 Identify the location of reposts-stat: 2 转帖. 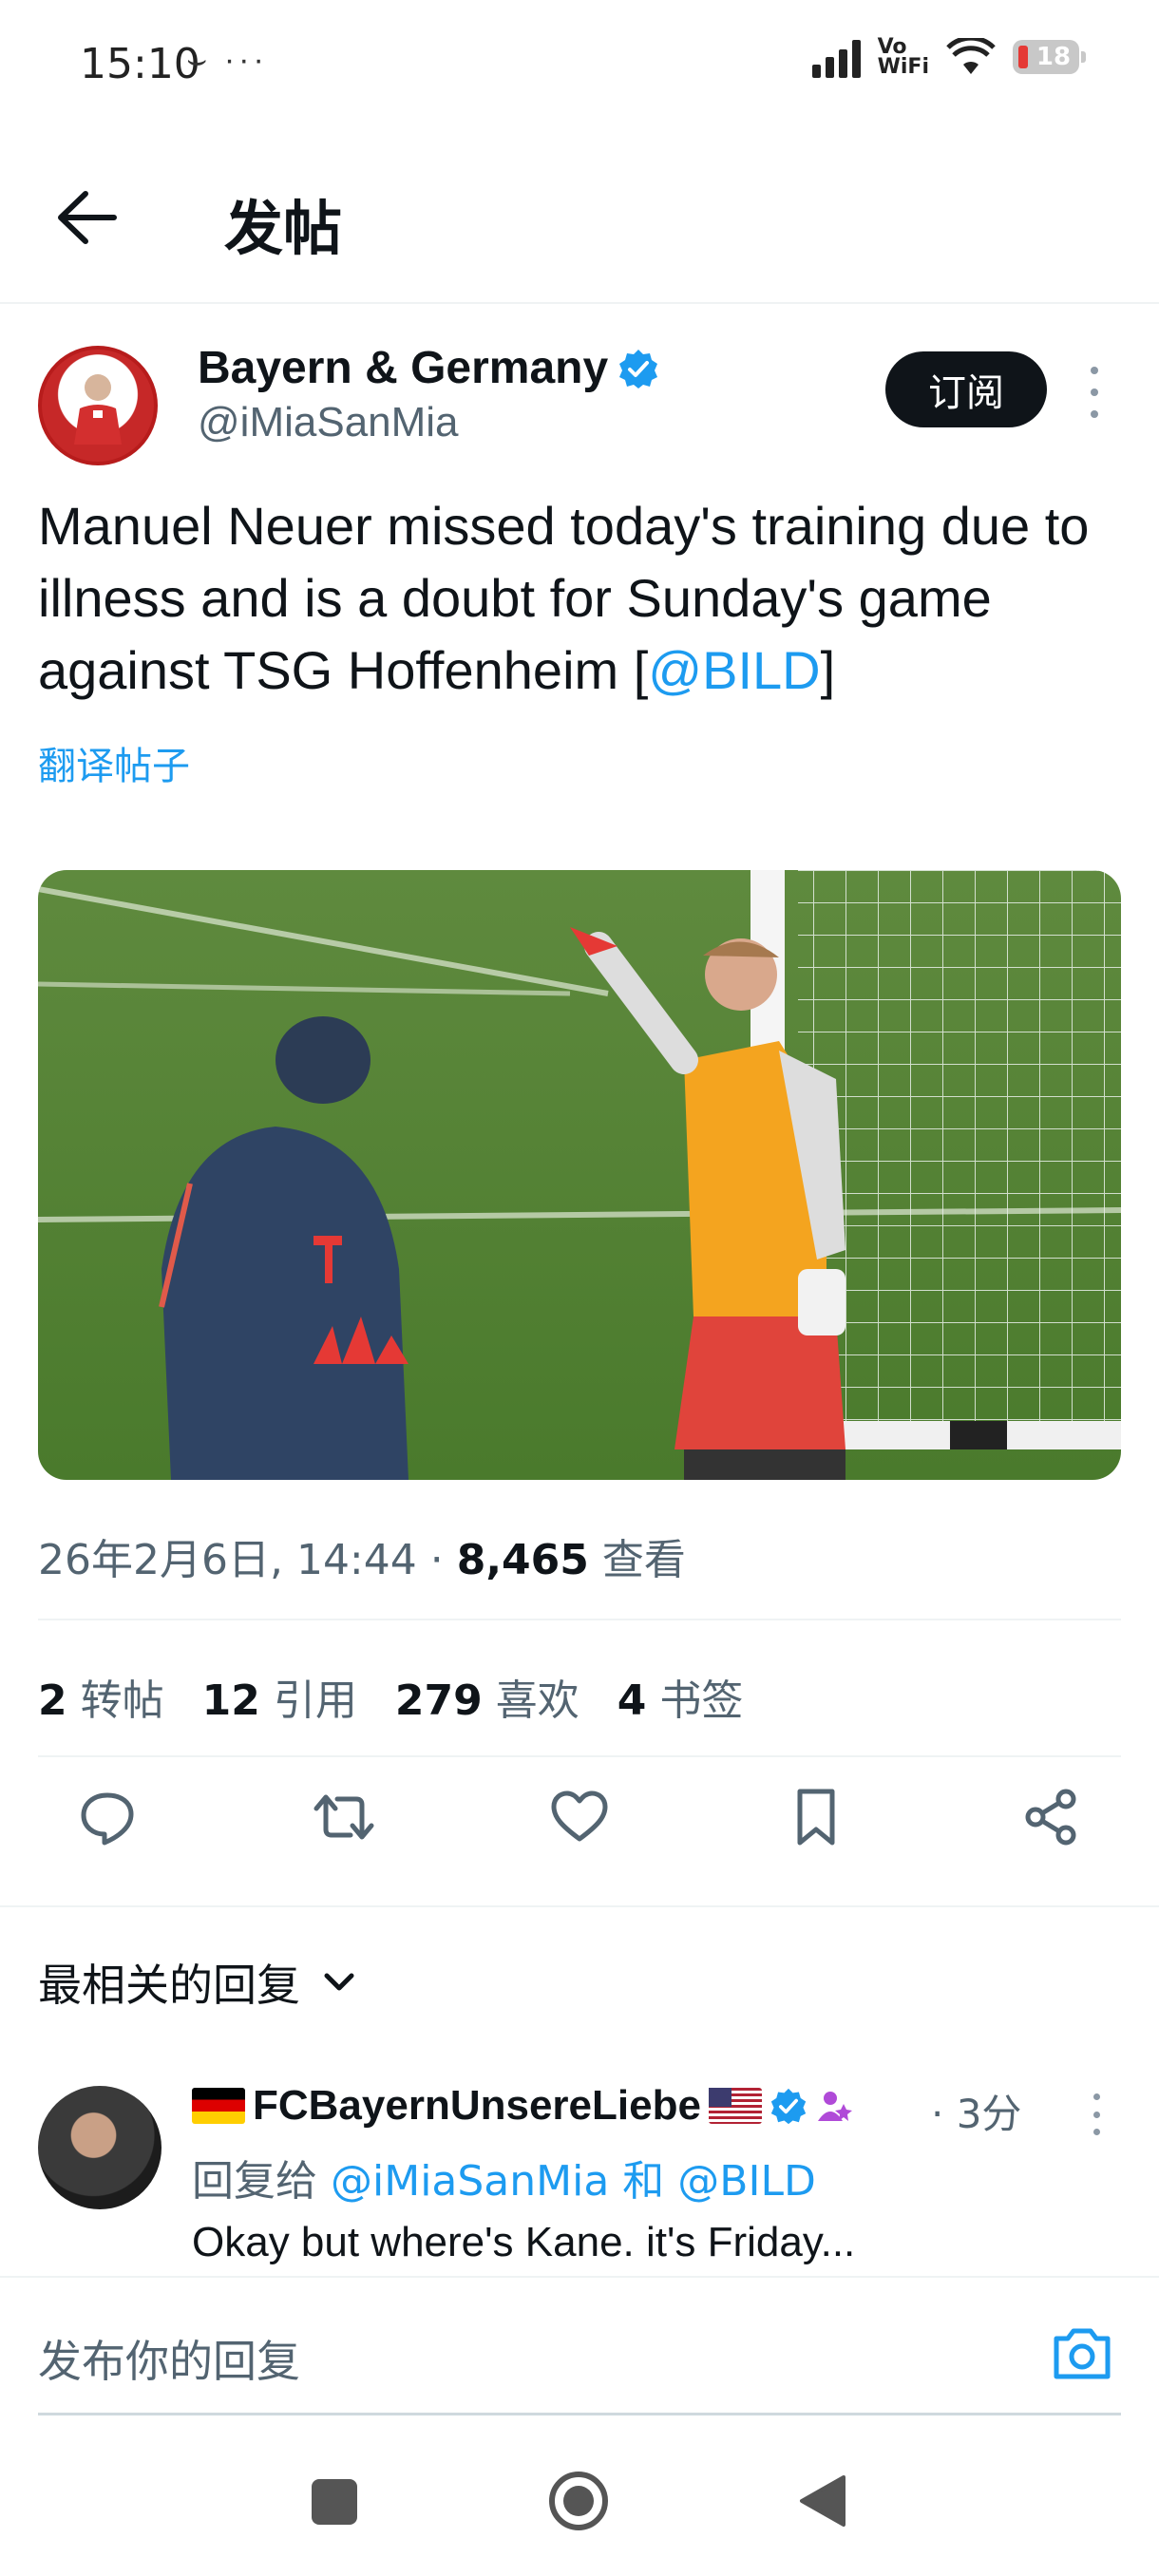
(101, 1696).